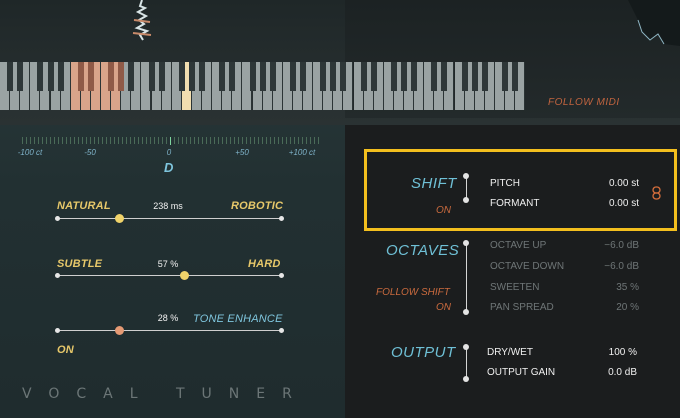 This screenshot has height=418, width=680. What do you see at coordinates (510, 352) in the screenshot?
I see `dry-wet-label: DRY/WET` at bounding box center [510, 352].